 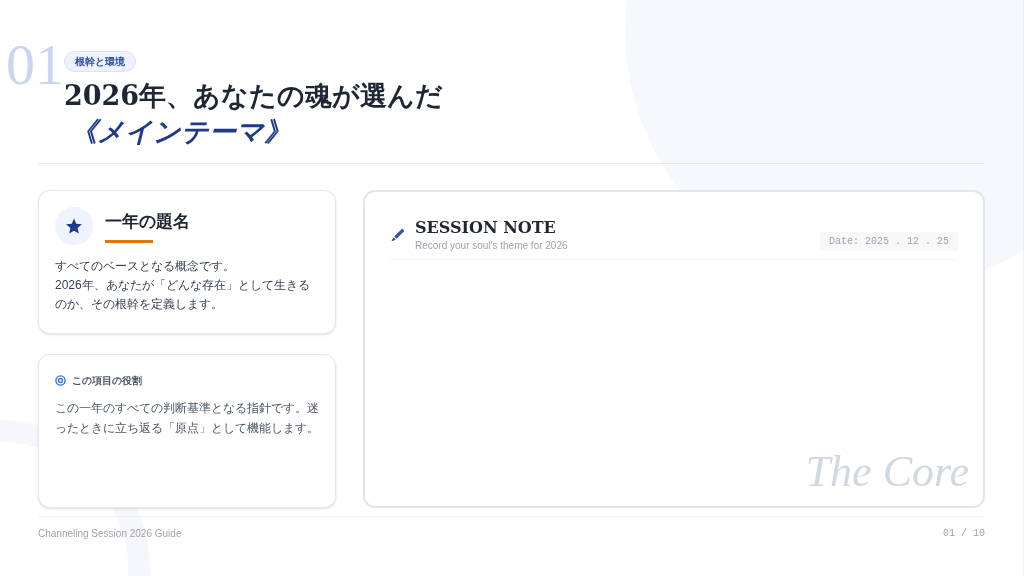 I want to click on note-subtitle: Record your soul's theme for 2026, so click(x=491, y=246).